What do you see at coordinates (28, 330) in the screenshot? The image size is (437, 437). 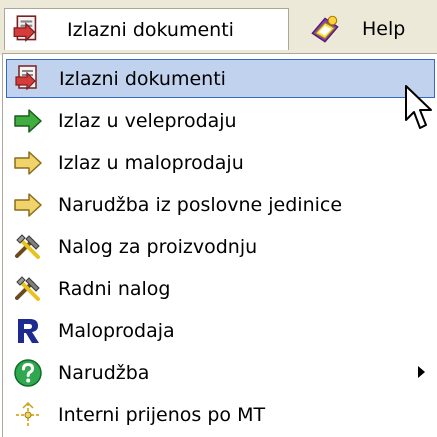 I see `letter-r-icon` at bounding box center [28, 330].